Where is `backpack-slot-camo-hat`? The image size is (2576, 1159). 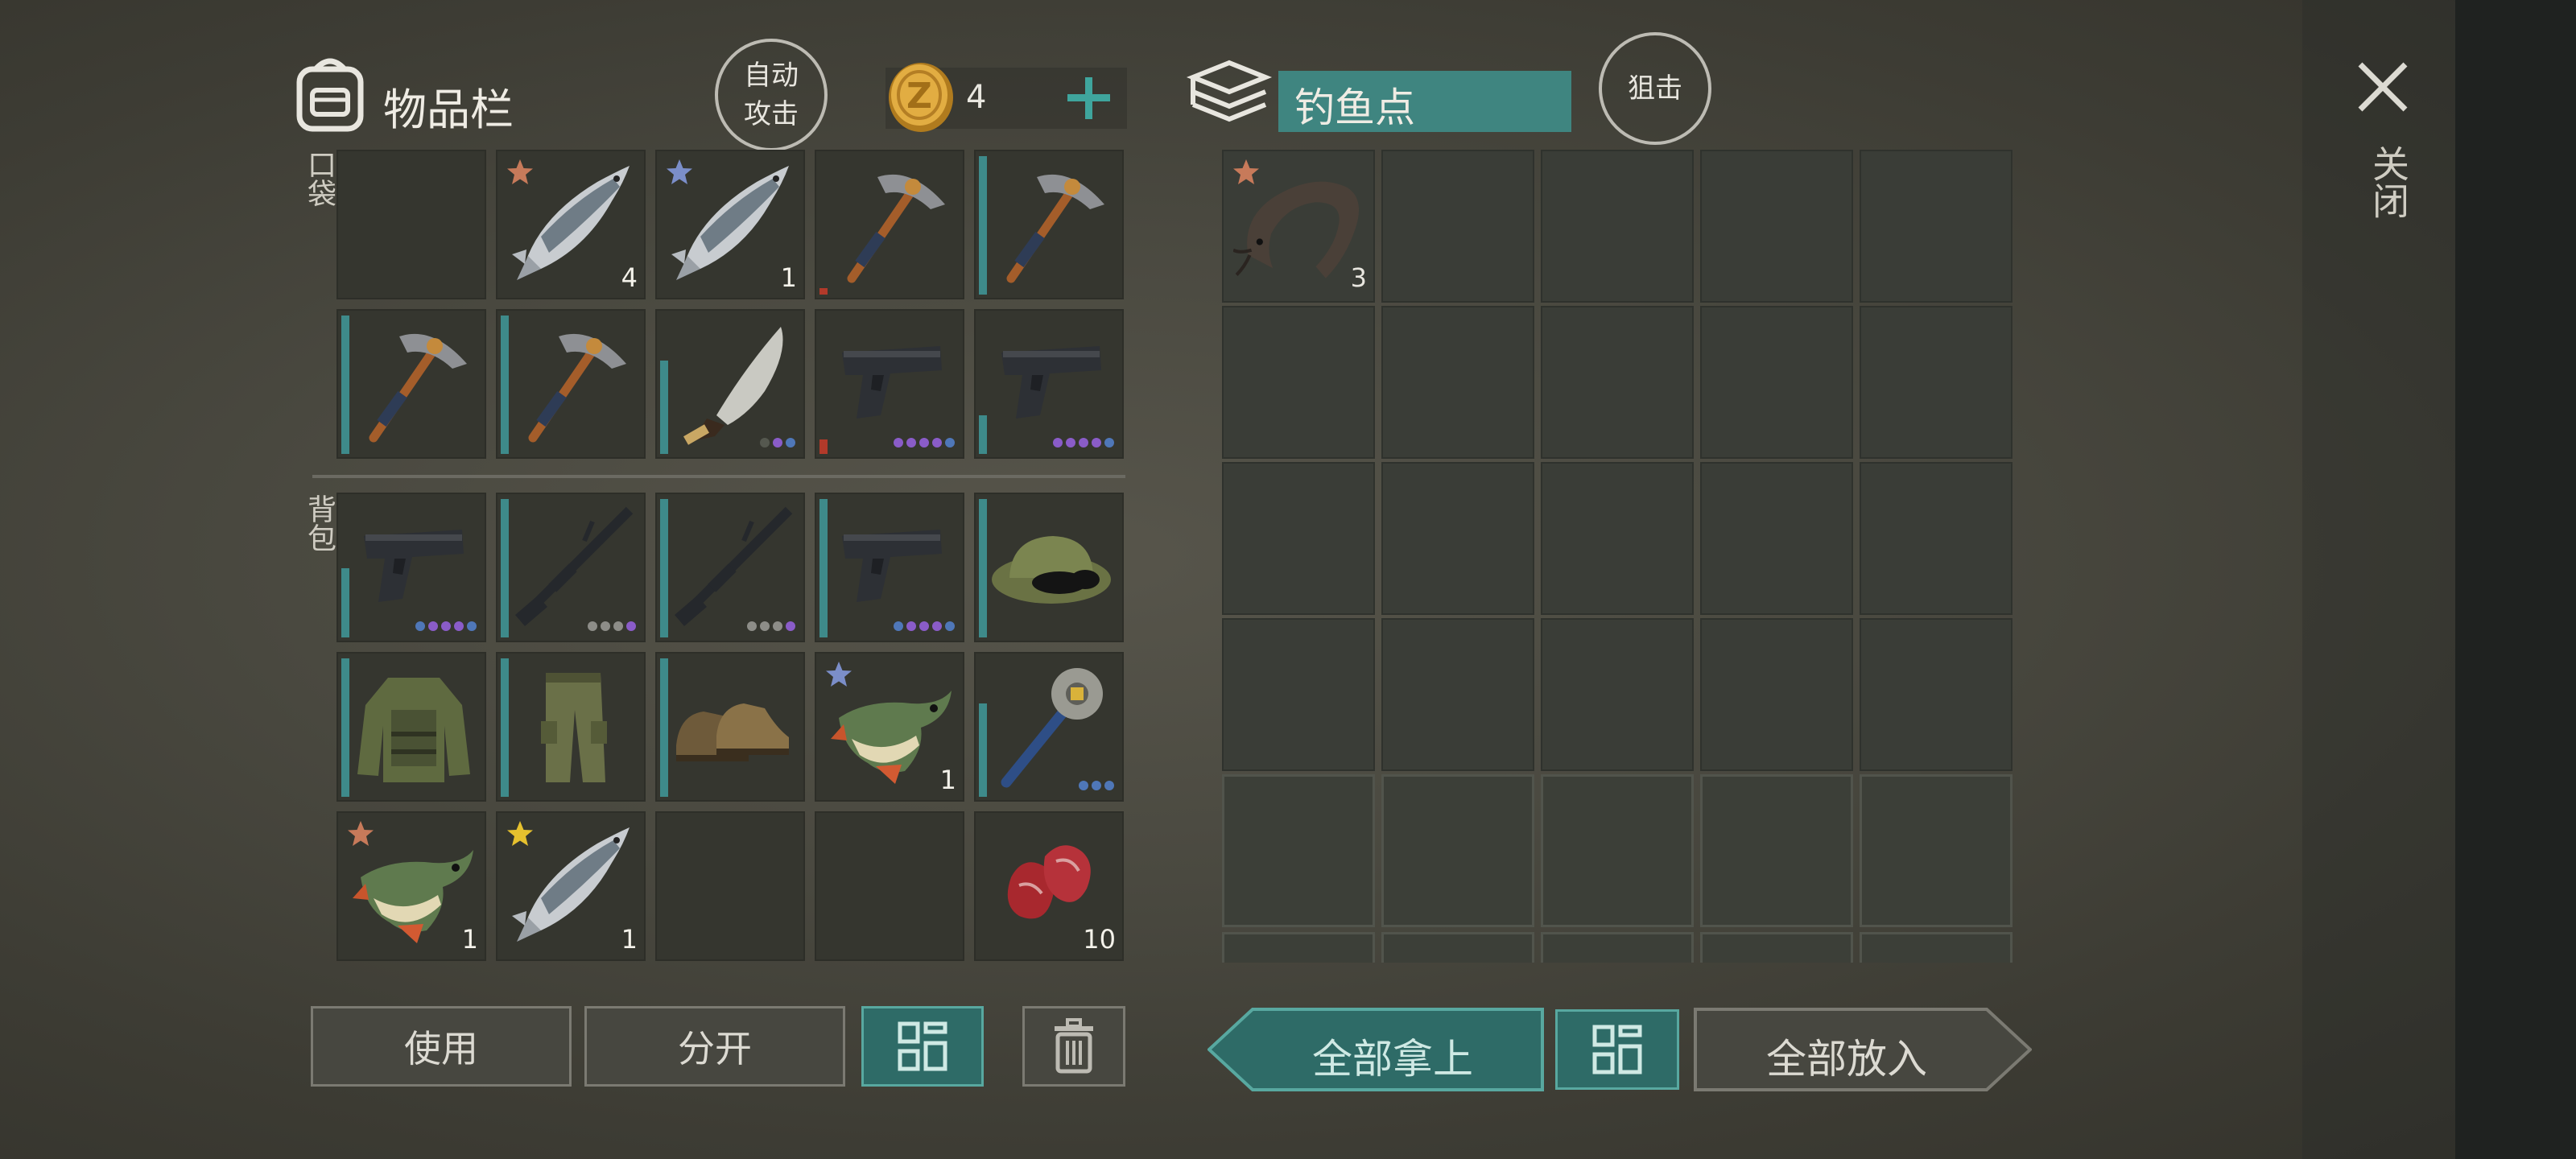
backpack-slot-camo-hat is located at coordinates (1049, 567).